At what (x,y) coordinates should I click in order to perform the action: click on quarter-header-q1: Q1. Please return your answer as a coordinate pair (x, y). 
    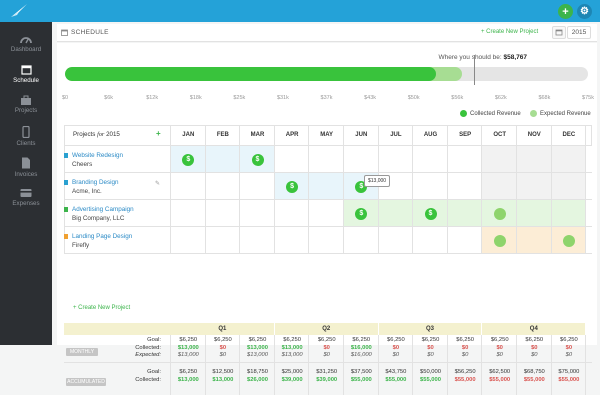
    Looking at the image, I should click on (222, 329).